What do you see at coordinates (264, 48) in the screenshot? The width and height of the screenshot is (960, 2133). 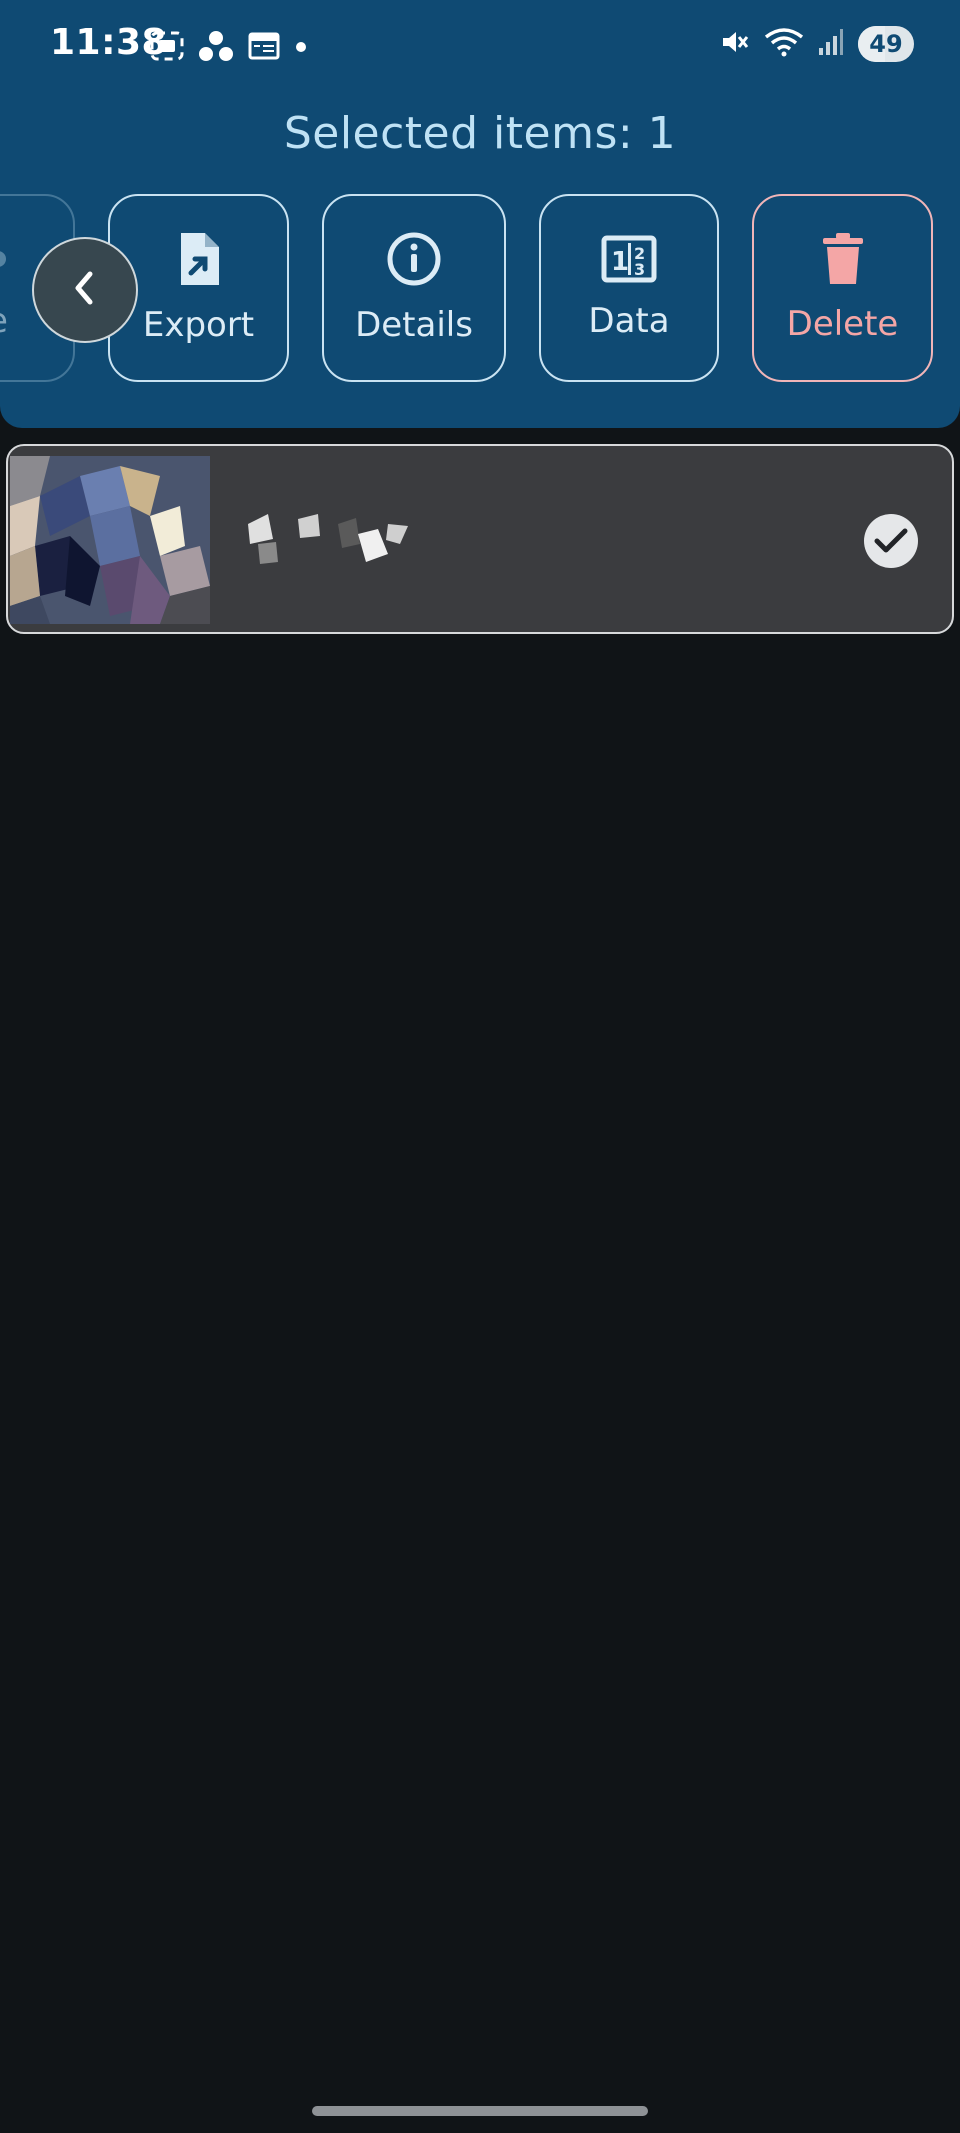 I see `calendar-icon` at bounding box center [264, 48].